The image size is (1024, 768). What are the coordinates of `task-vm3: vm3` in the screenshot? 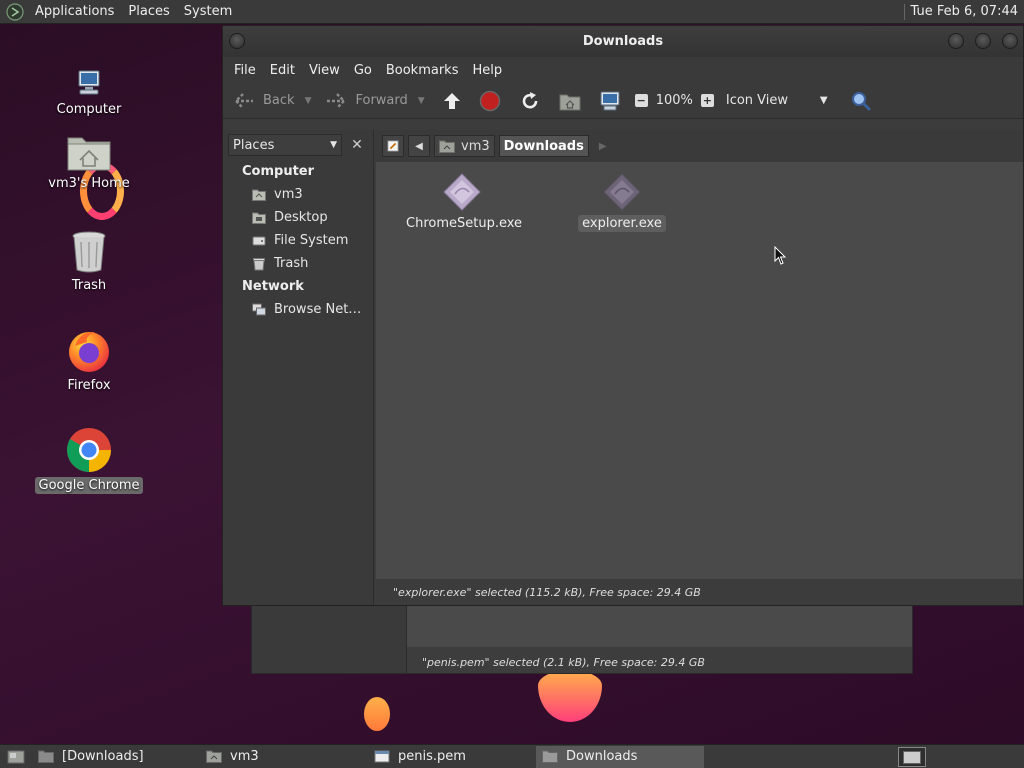 It's located at (284, 757).